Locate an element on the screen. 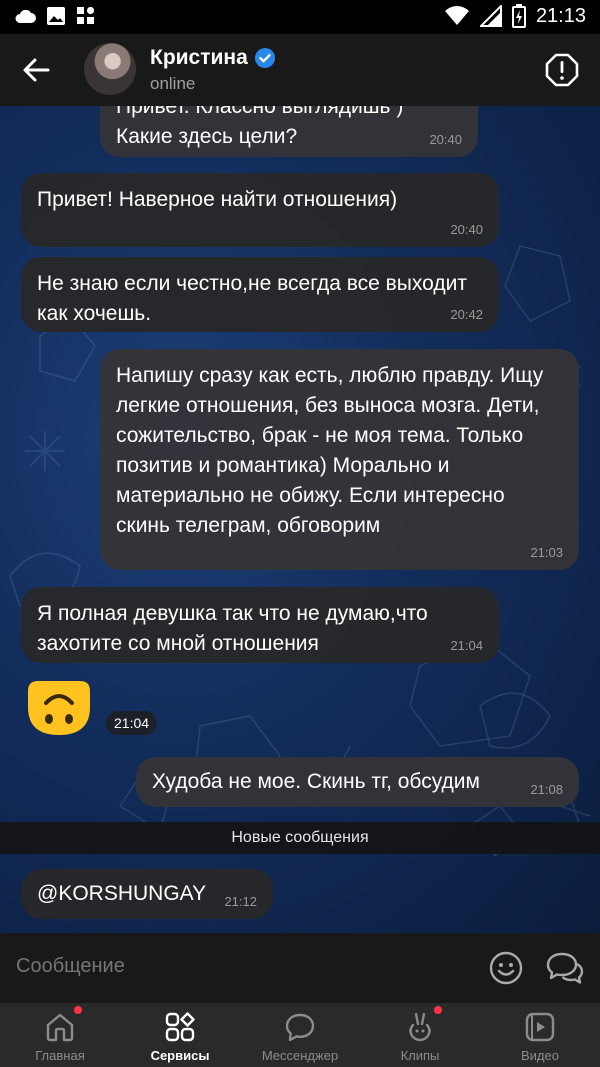 This screenshot has height=1067, width=600. bottom-tab-bar: Главная Сервисы Мессенджер Клипы Видео is located at coordinates (300, 1035).